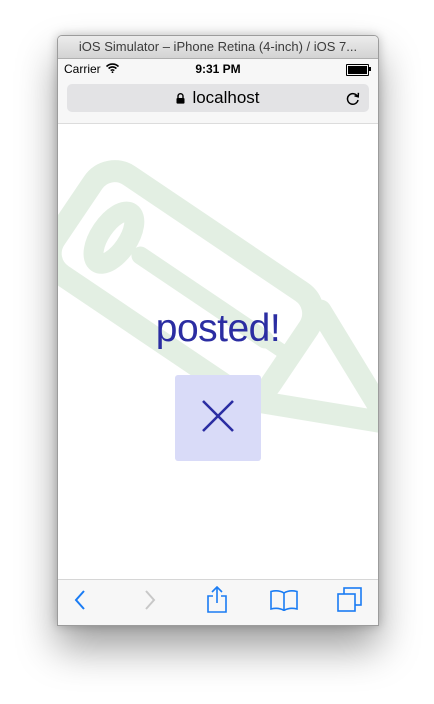 Image resolution: width=434 pixels, height=704 pixels. I want to click on lock-icon, so click(180, 98).